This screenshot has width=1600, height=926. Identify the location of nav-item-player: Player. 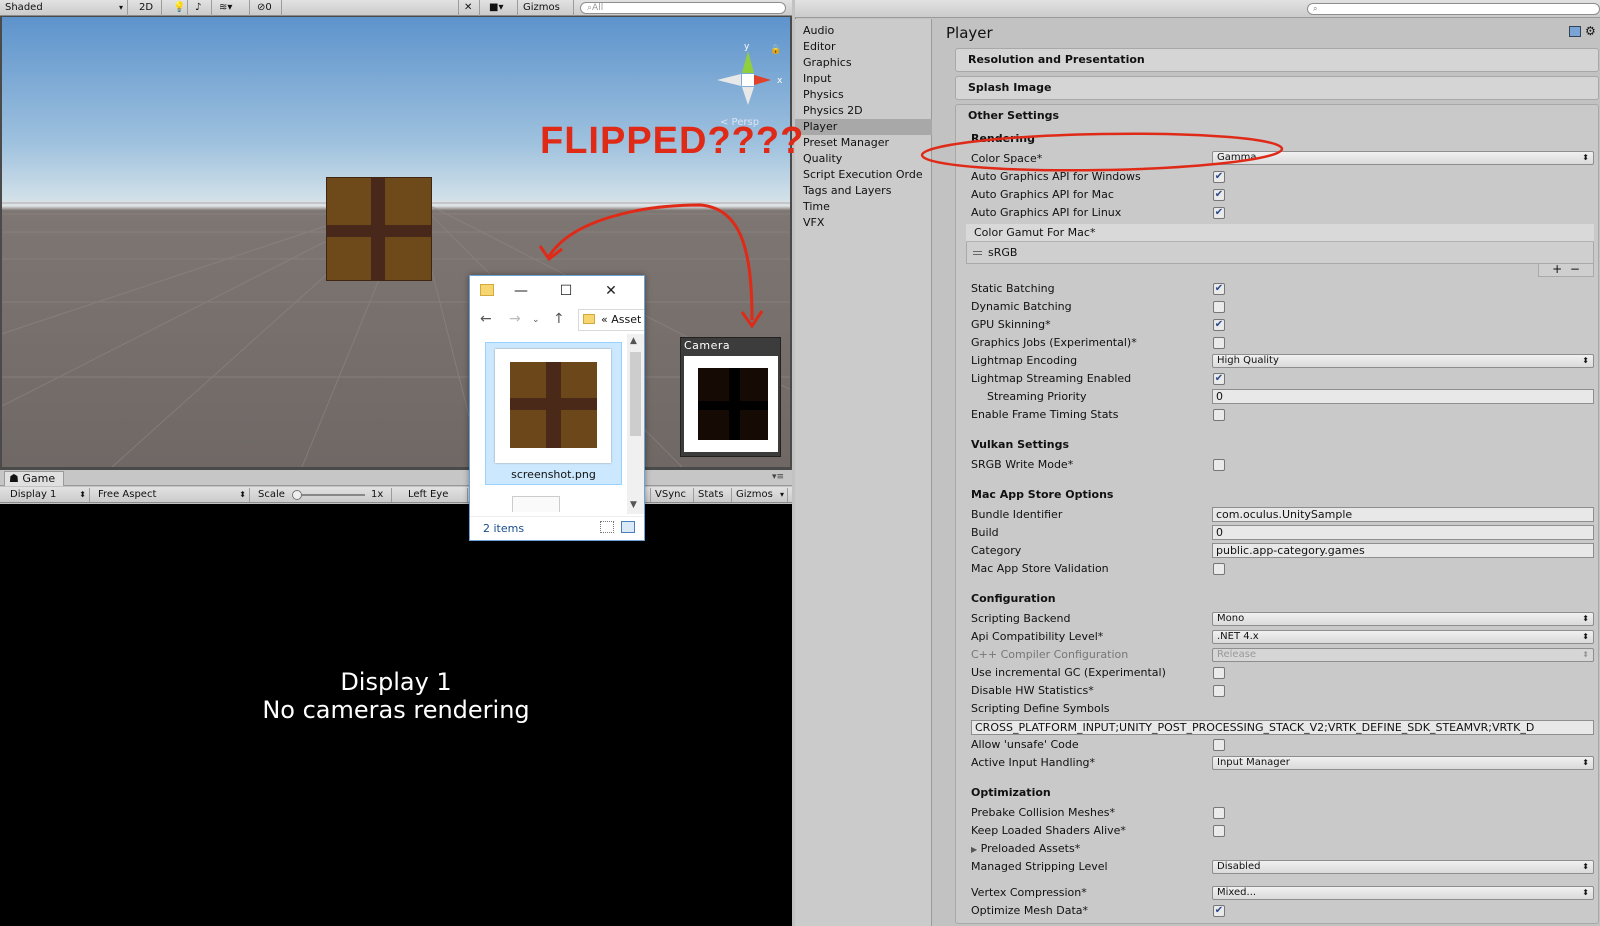
(863, 127).